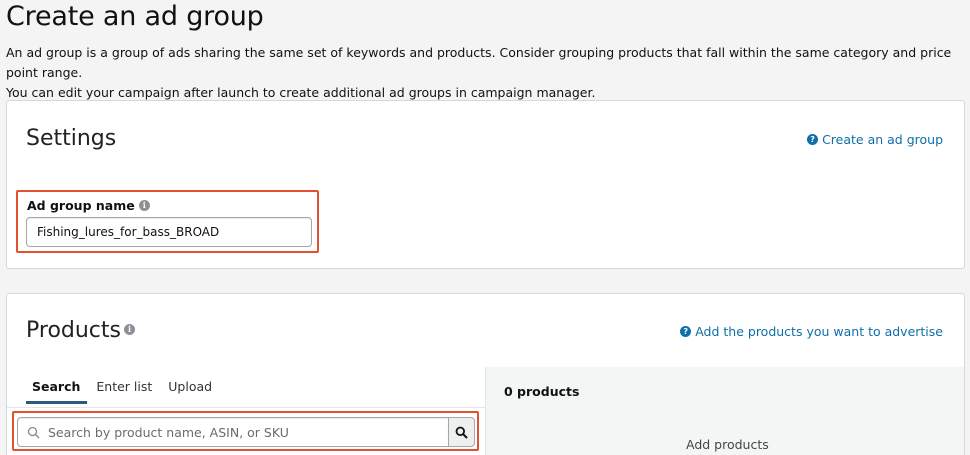 The width and height of the screenshot is (970, 455). I want to click on add-products-help-link: ? Add the products you want to advertise, so click(811, 331).